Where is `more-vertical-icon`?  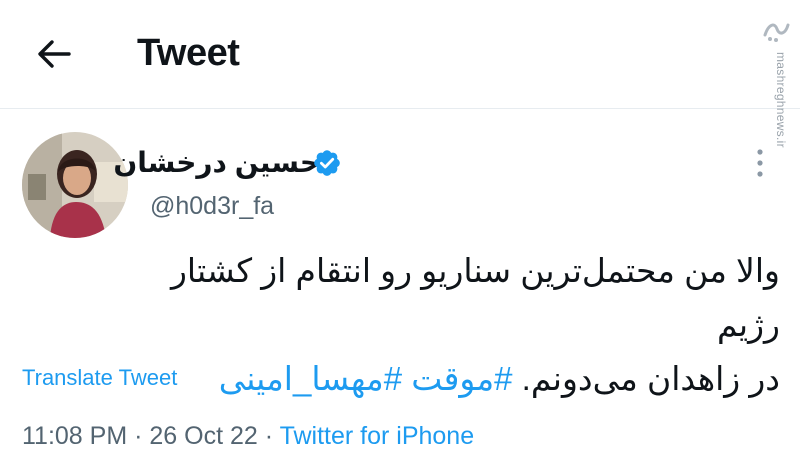
more-vertical-icon is located at coordinates (760, 163).